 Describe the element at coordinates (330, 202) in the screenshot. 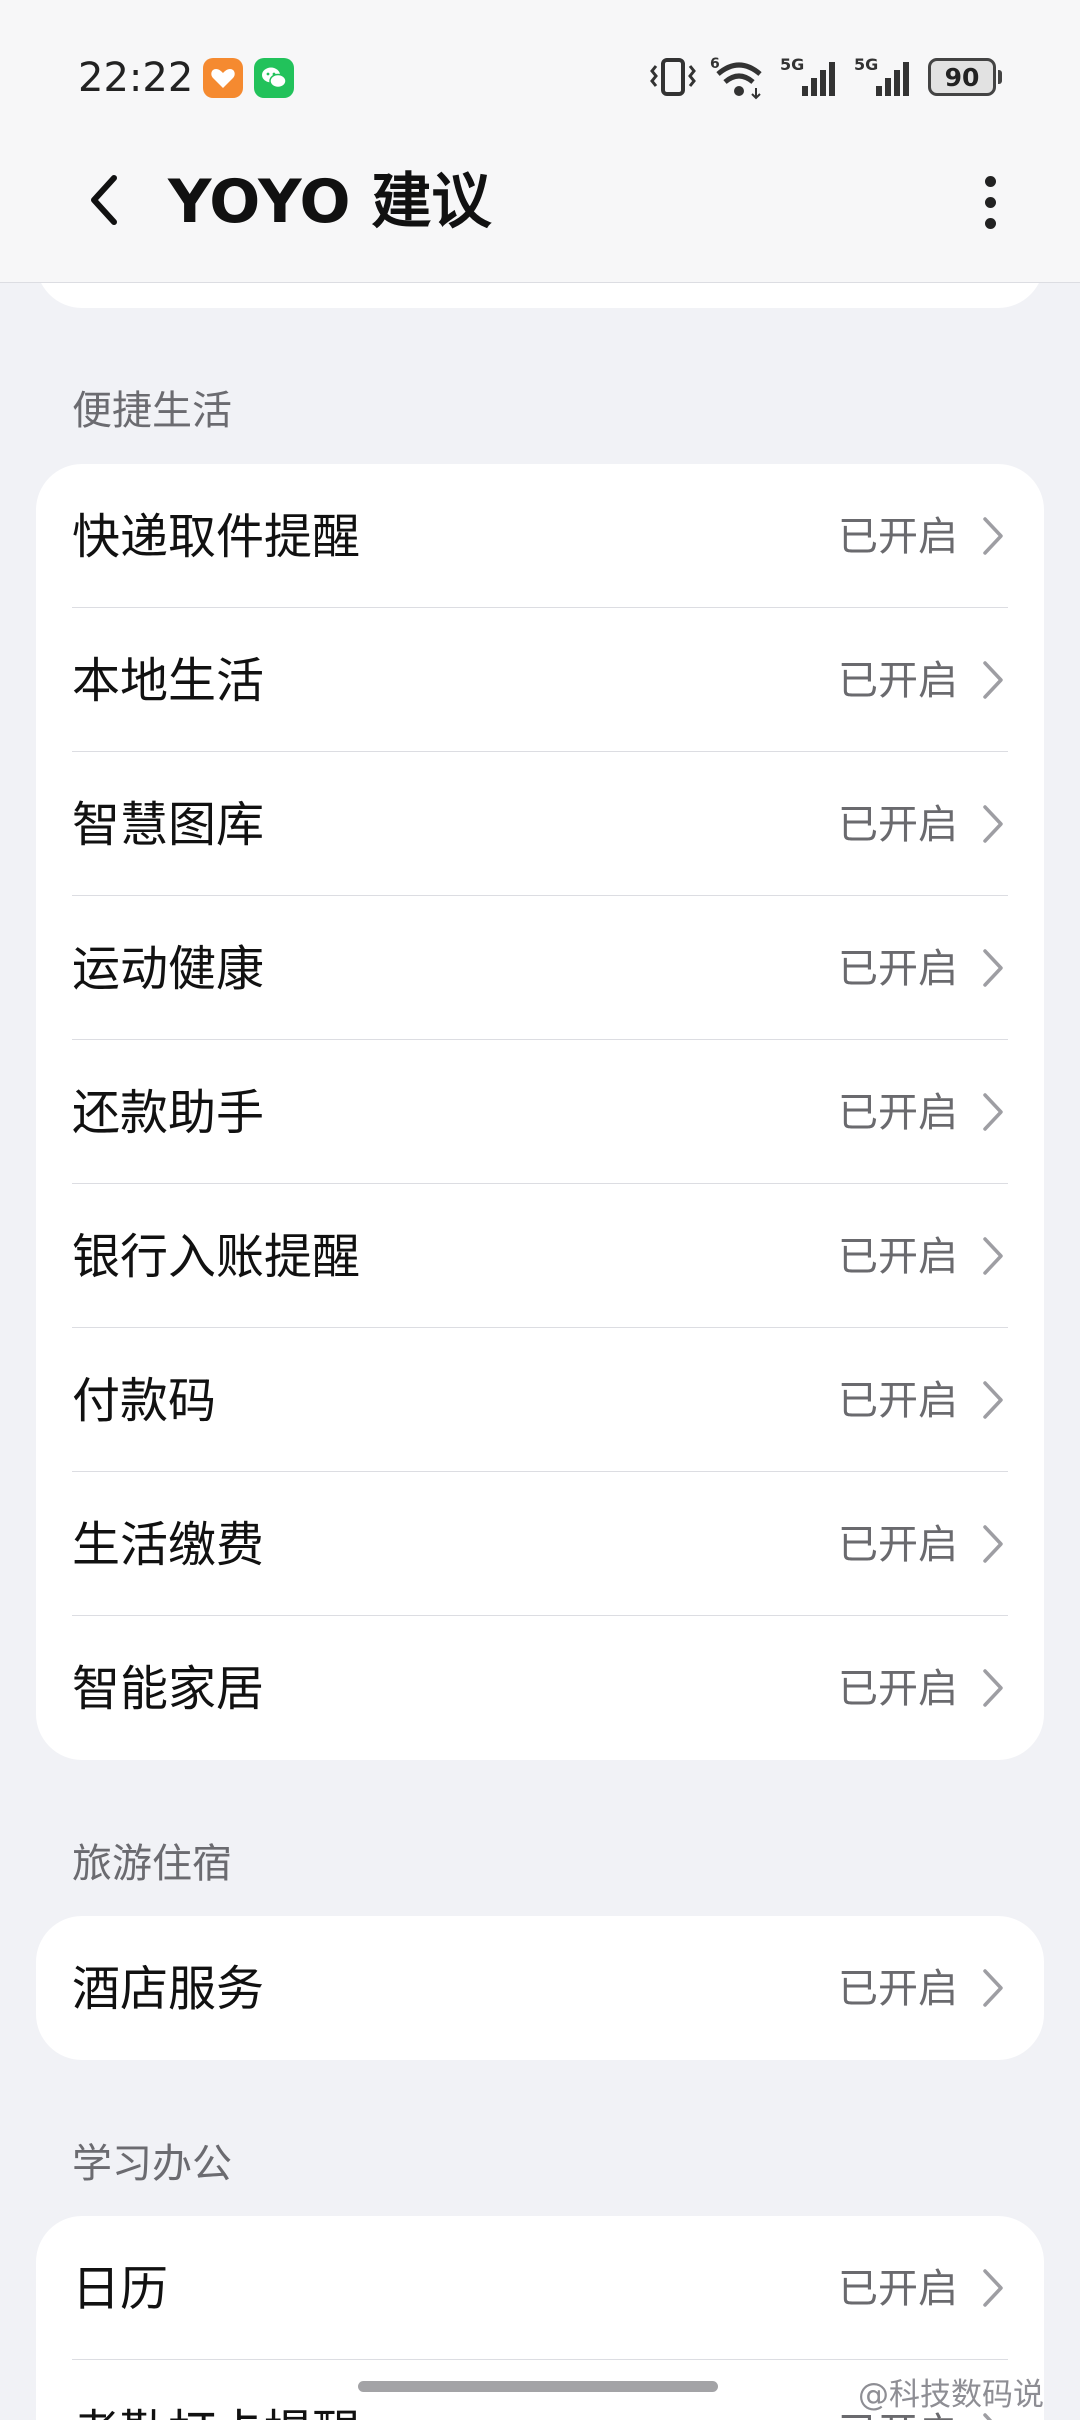

I see `page-title: YOYO 建议` at that location.